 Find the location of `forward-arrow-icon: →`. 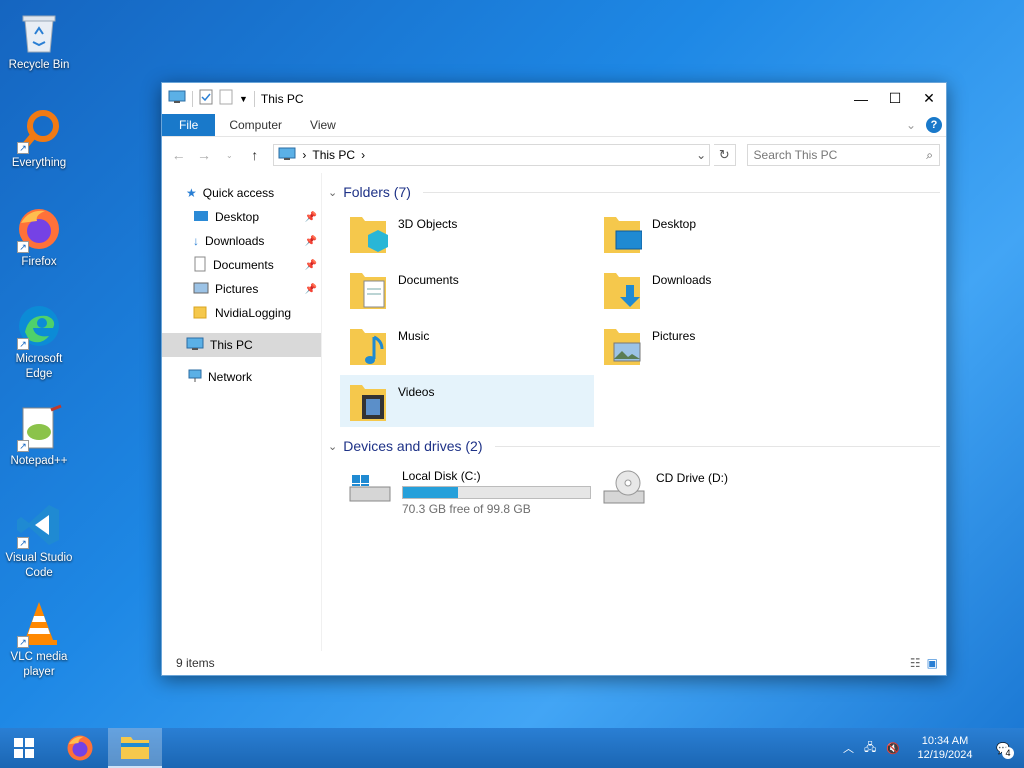

forward-arrow-icon: → is located at coordinates (203, 155).